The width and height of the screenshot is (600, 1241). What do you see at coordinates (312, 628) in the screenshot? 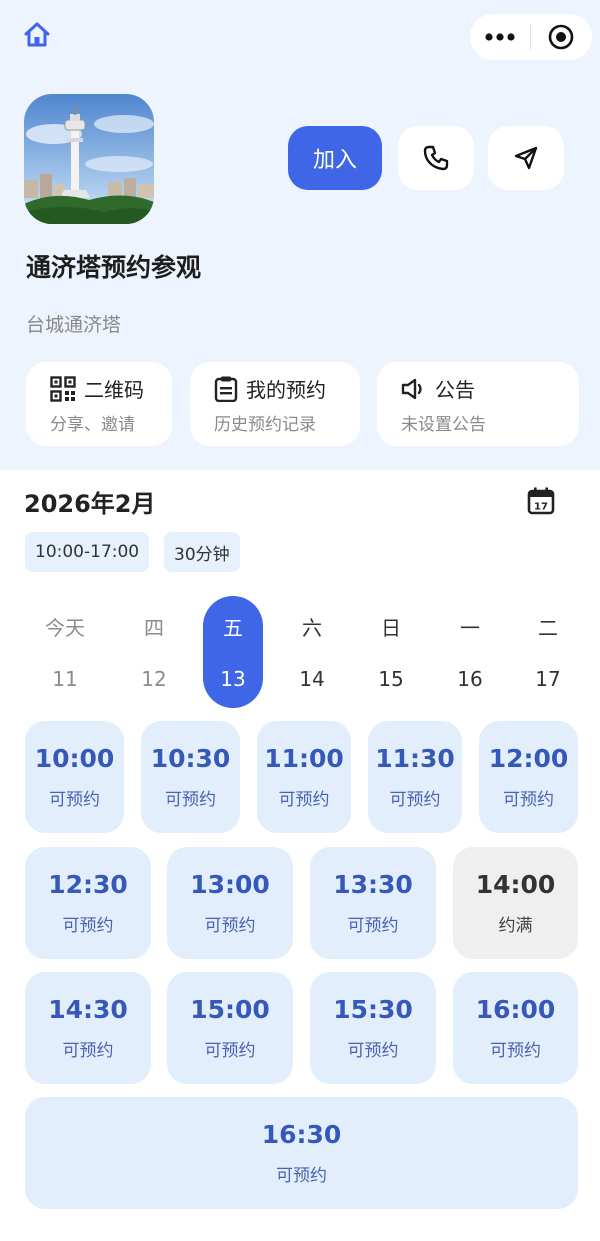
I see `weekday-label: 六` at bounding box center [312, 628].